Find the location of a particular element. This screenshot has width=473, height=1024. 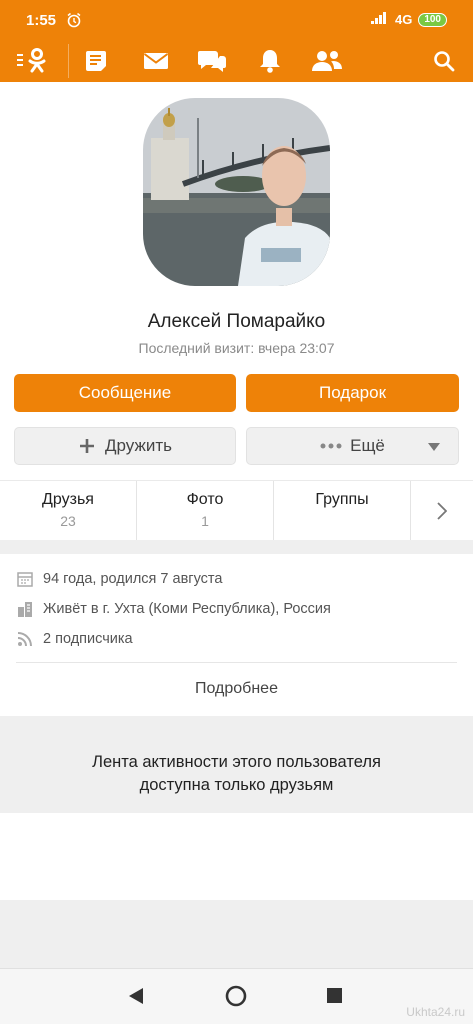

tab-friends: Друзья 23 is located at coordinates (68, 511).